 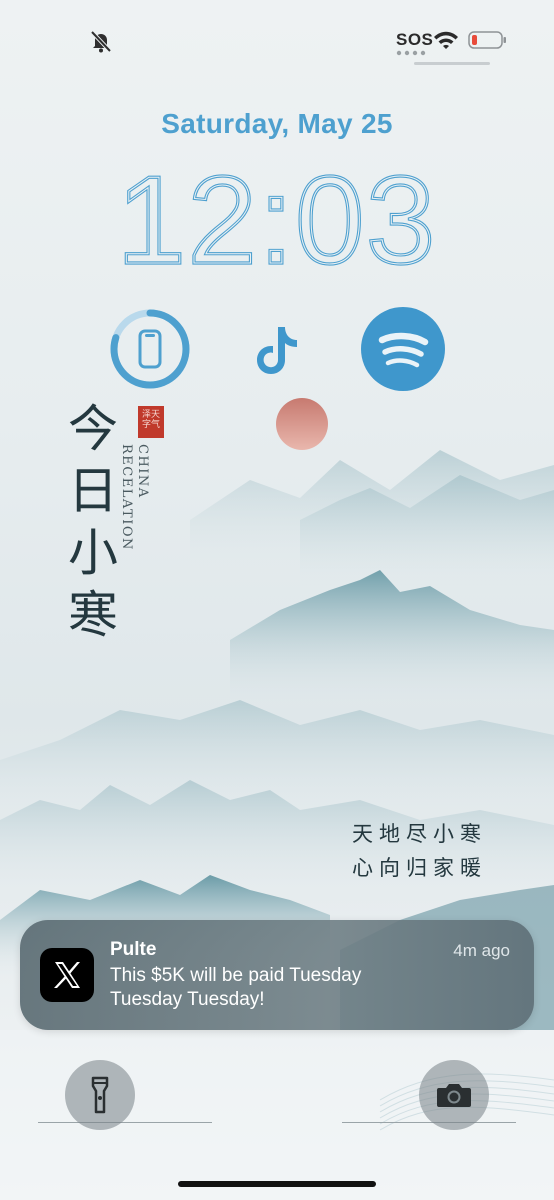 I want to click on poem-line-2: 心向归家暖, so click(x=419, y=868).